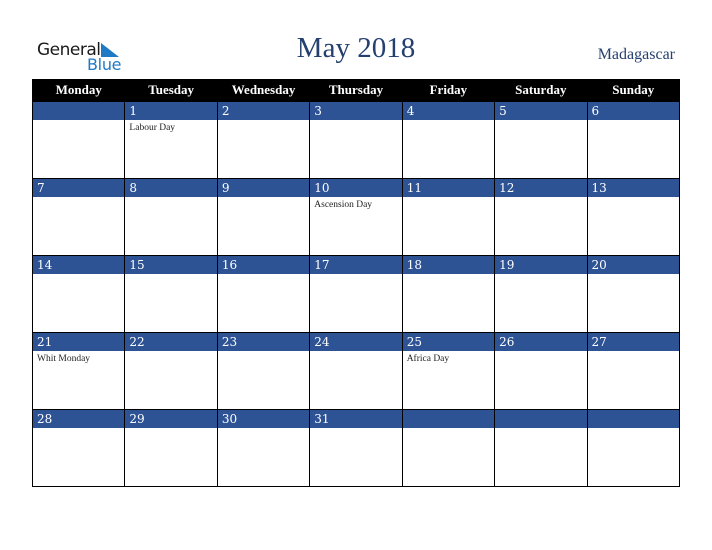  I want to click on day-cell: 29, so click(171, 448).